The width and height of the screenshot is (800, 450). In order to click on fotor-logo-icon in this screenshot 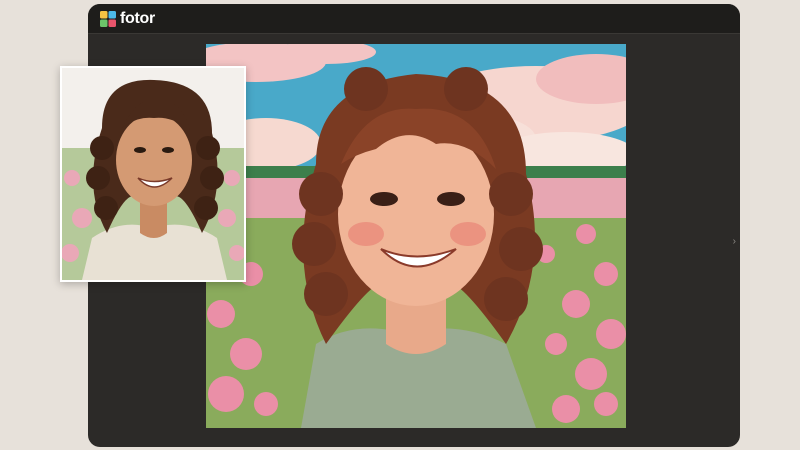, I will do `click(108, 19)`.